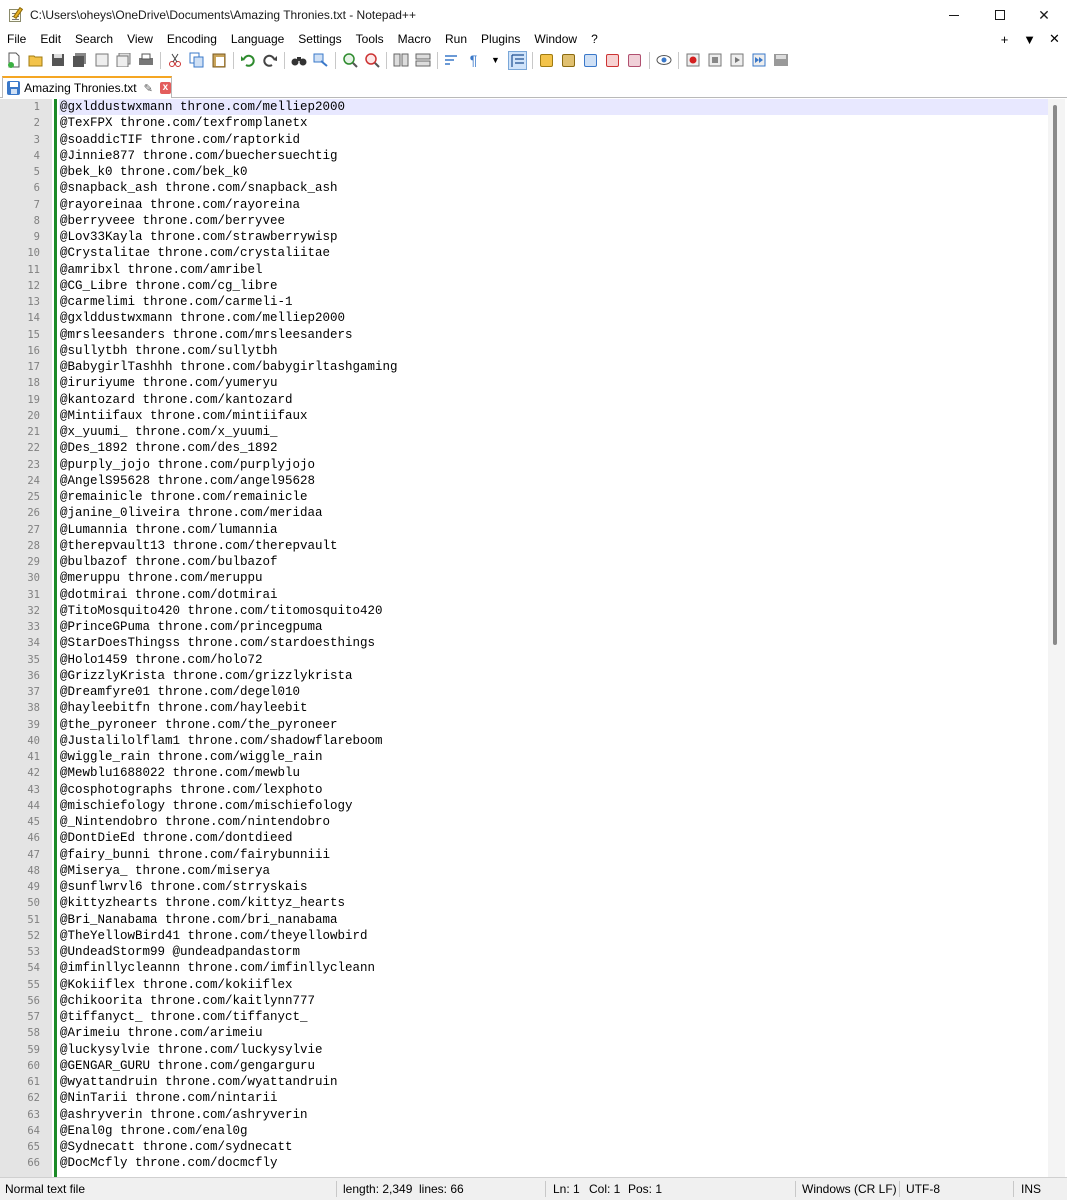  Describe the element at coordinates (1000, 15) in the screenshot. I see `maximize-button` at that location.